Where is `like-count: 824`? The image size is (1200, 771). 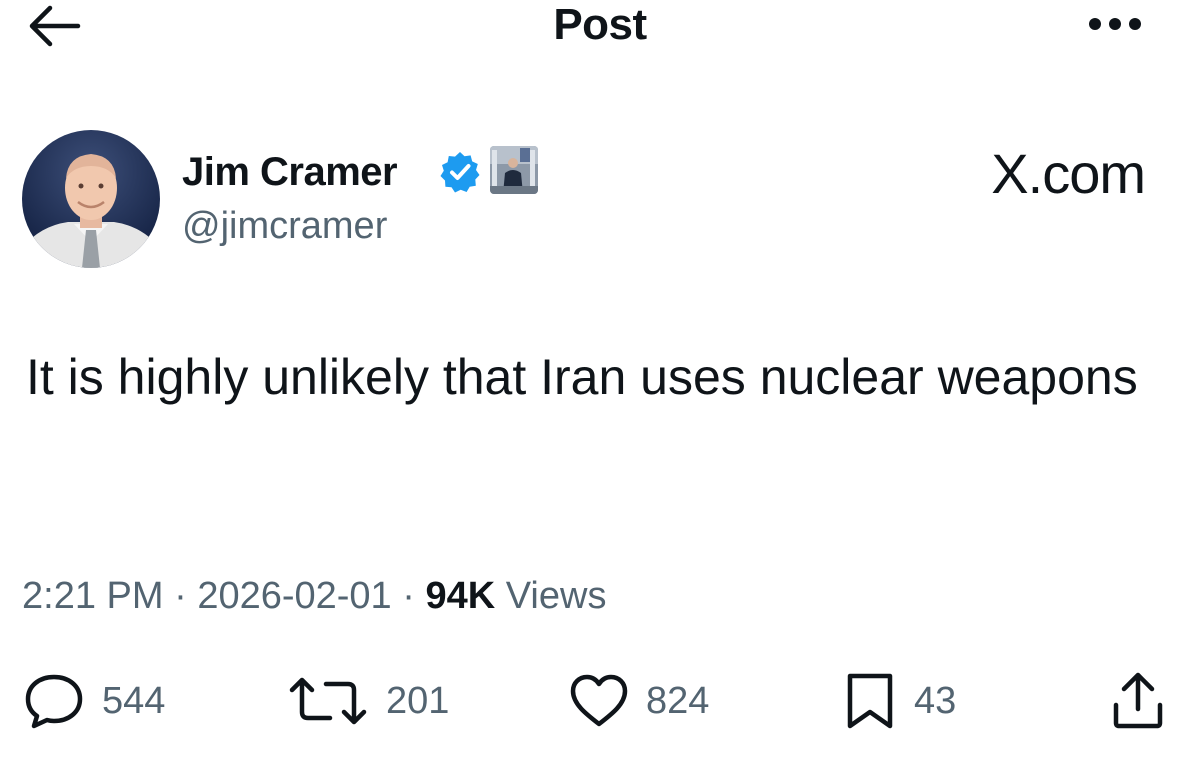
like-count: 824 is located at coordinates (678, 701).